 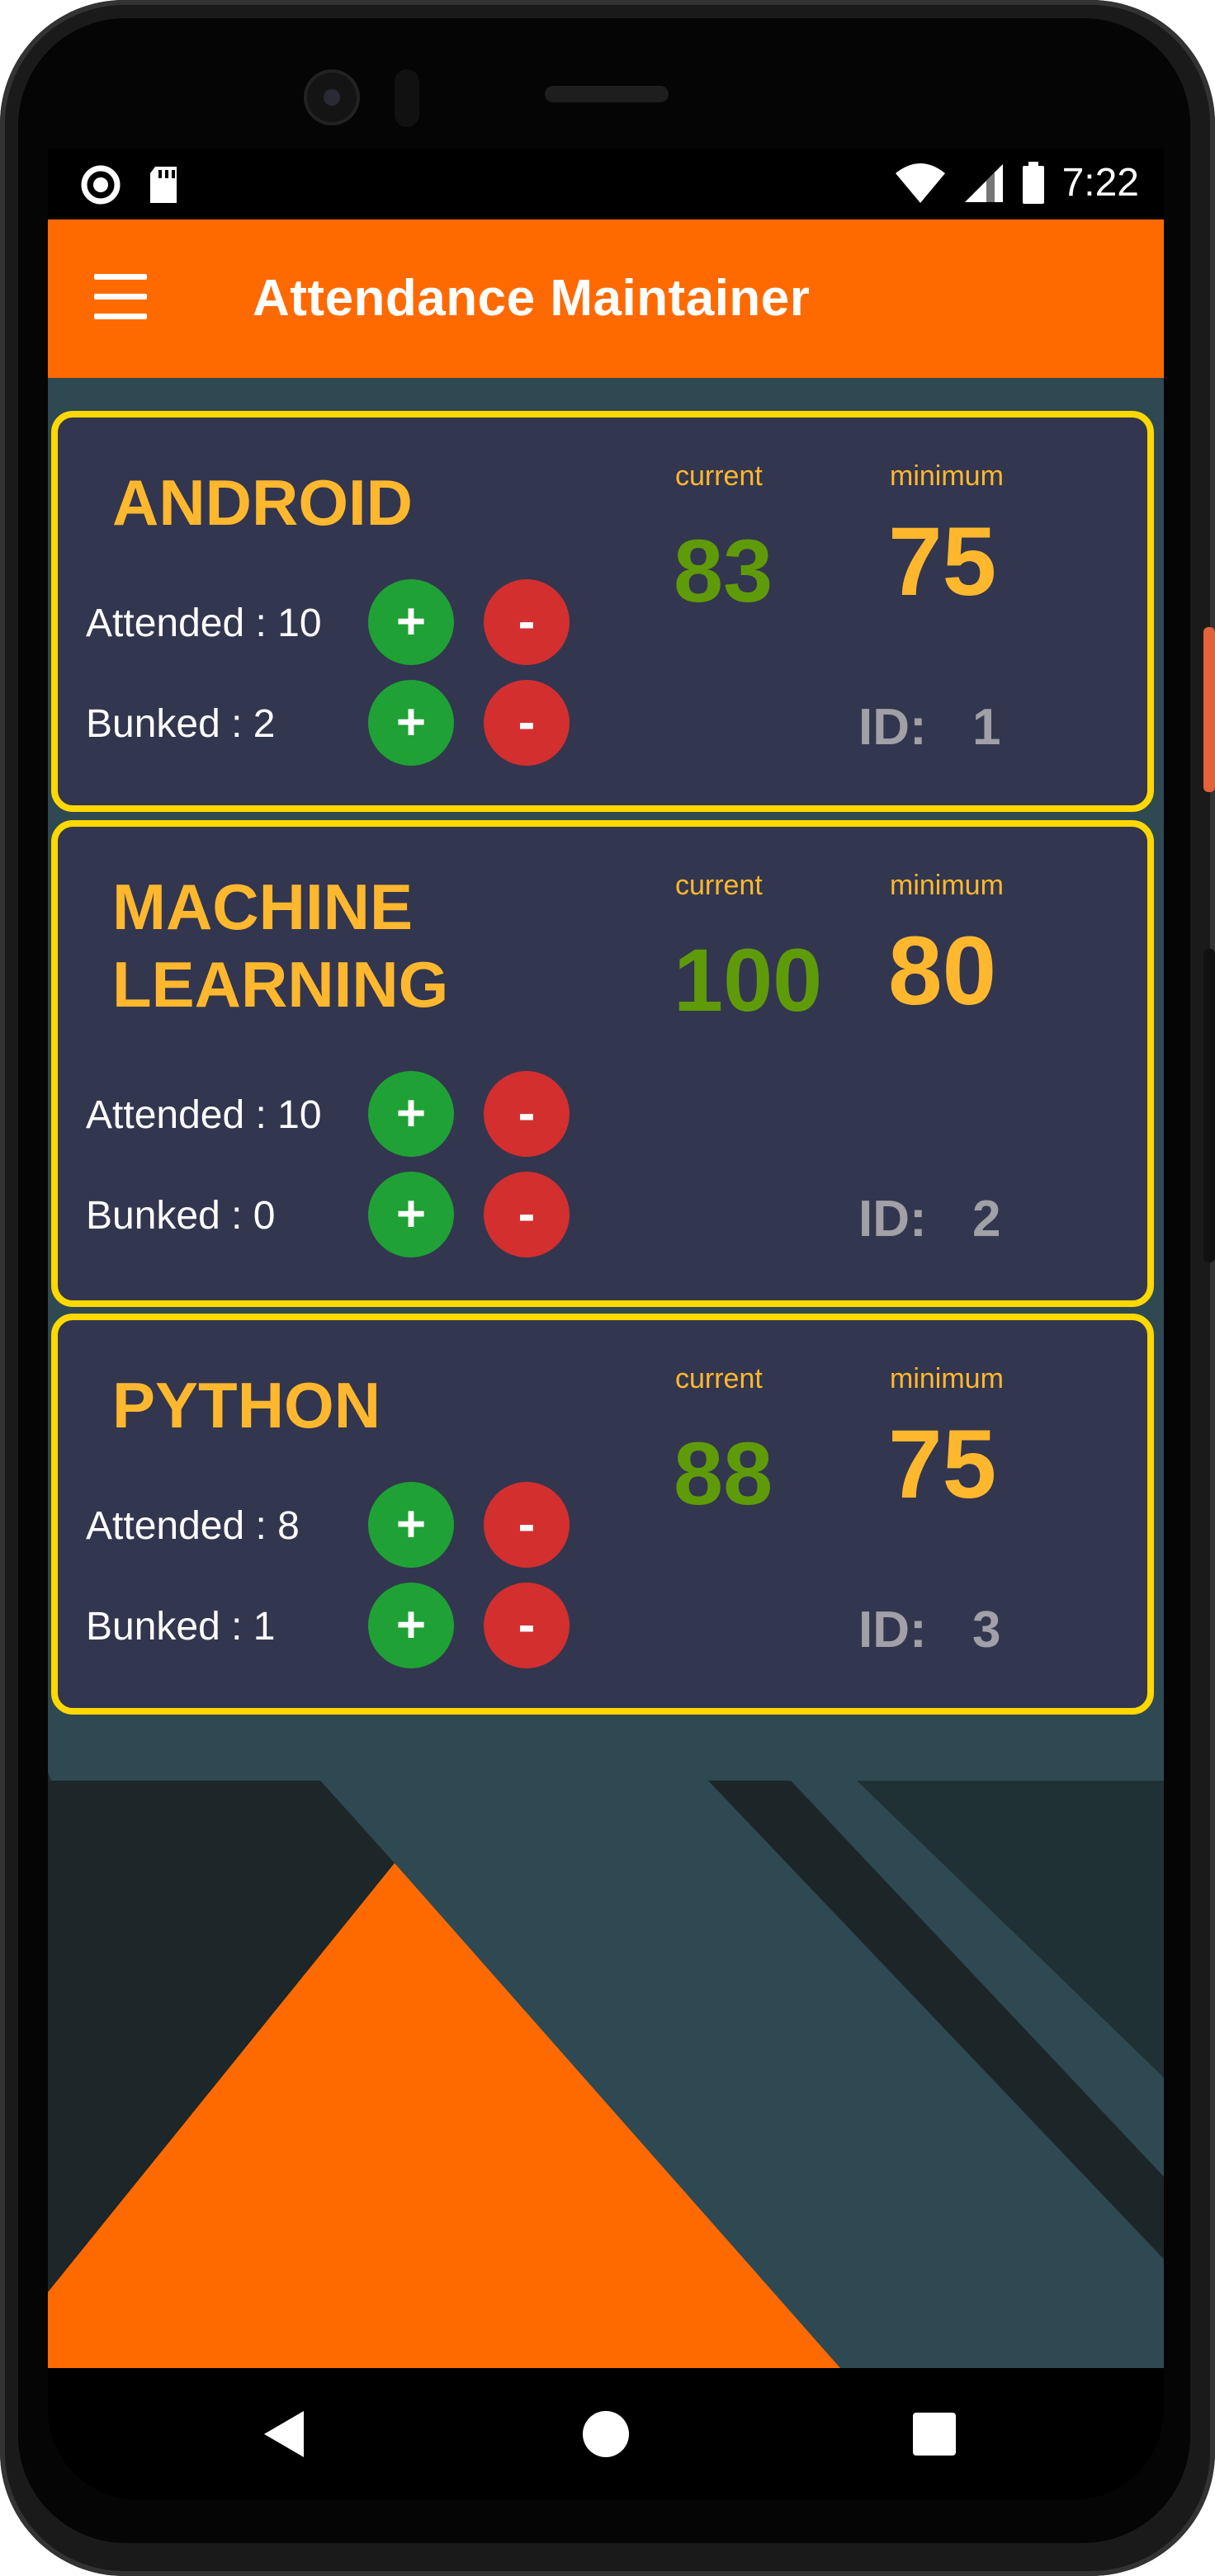 I want to click on current-percentage: 100, so click(x=748, y=980).